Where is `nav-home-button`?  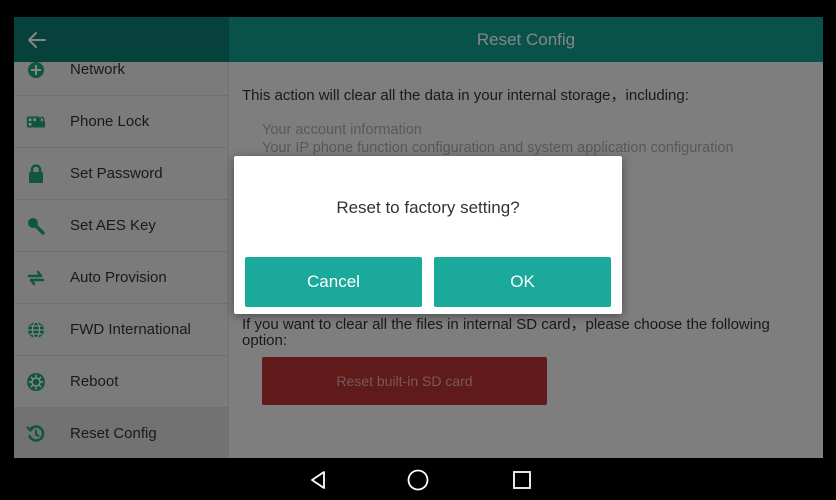
nav-home-button is located at coordinates (418, 480).